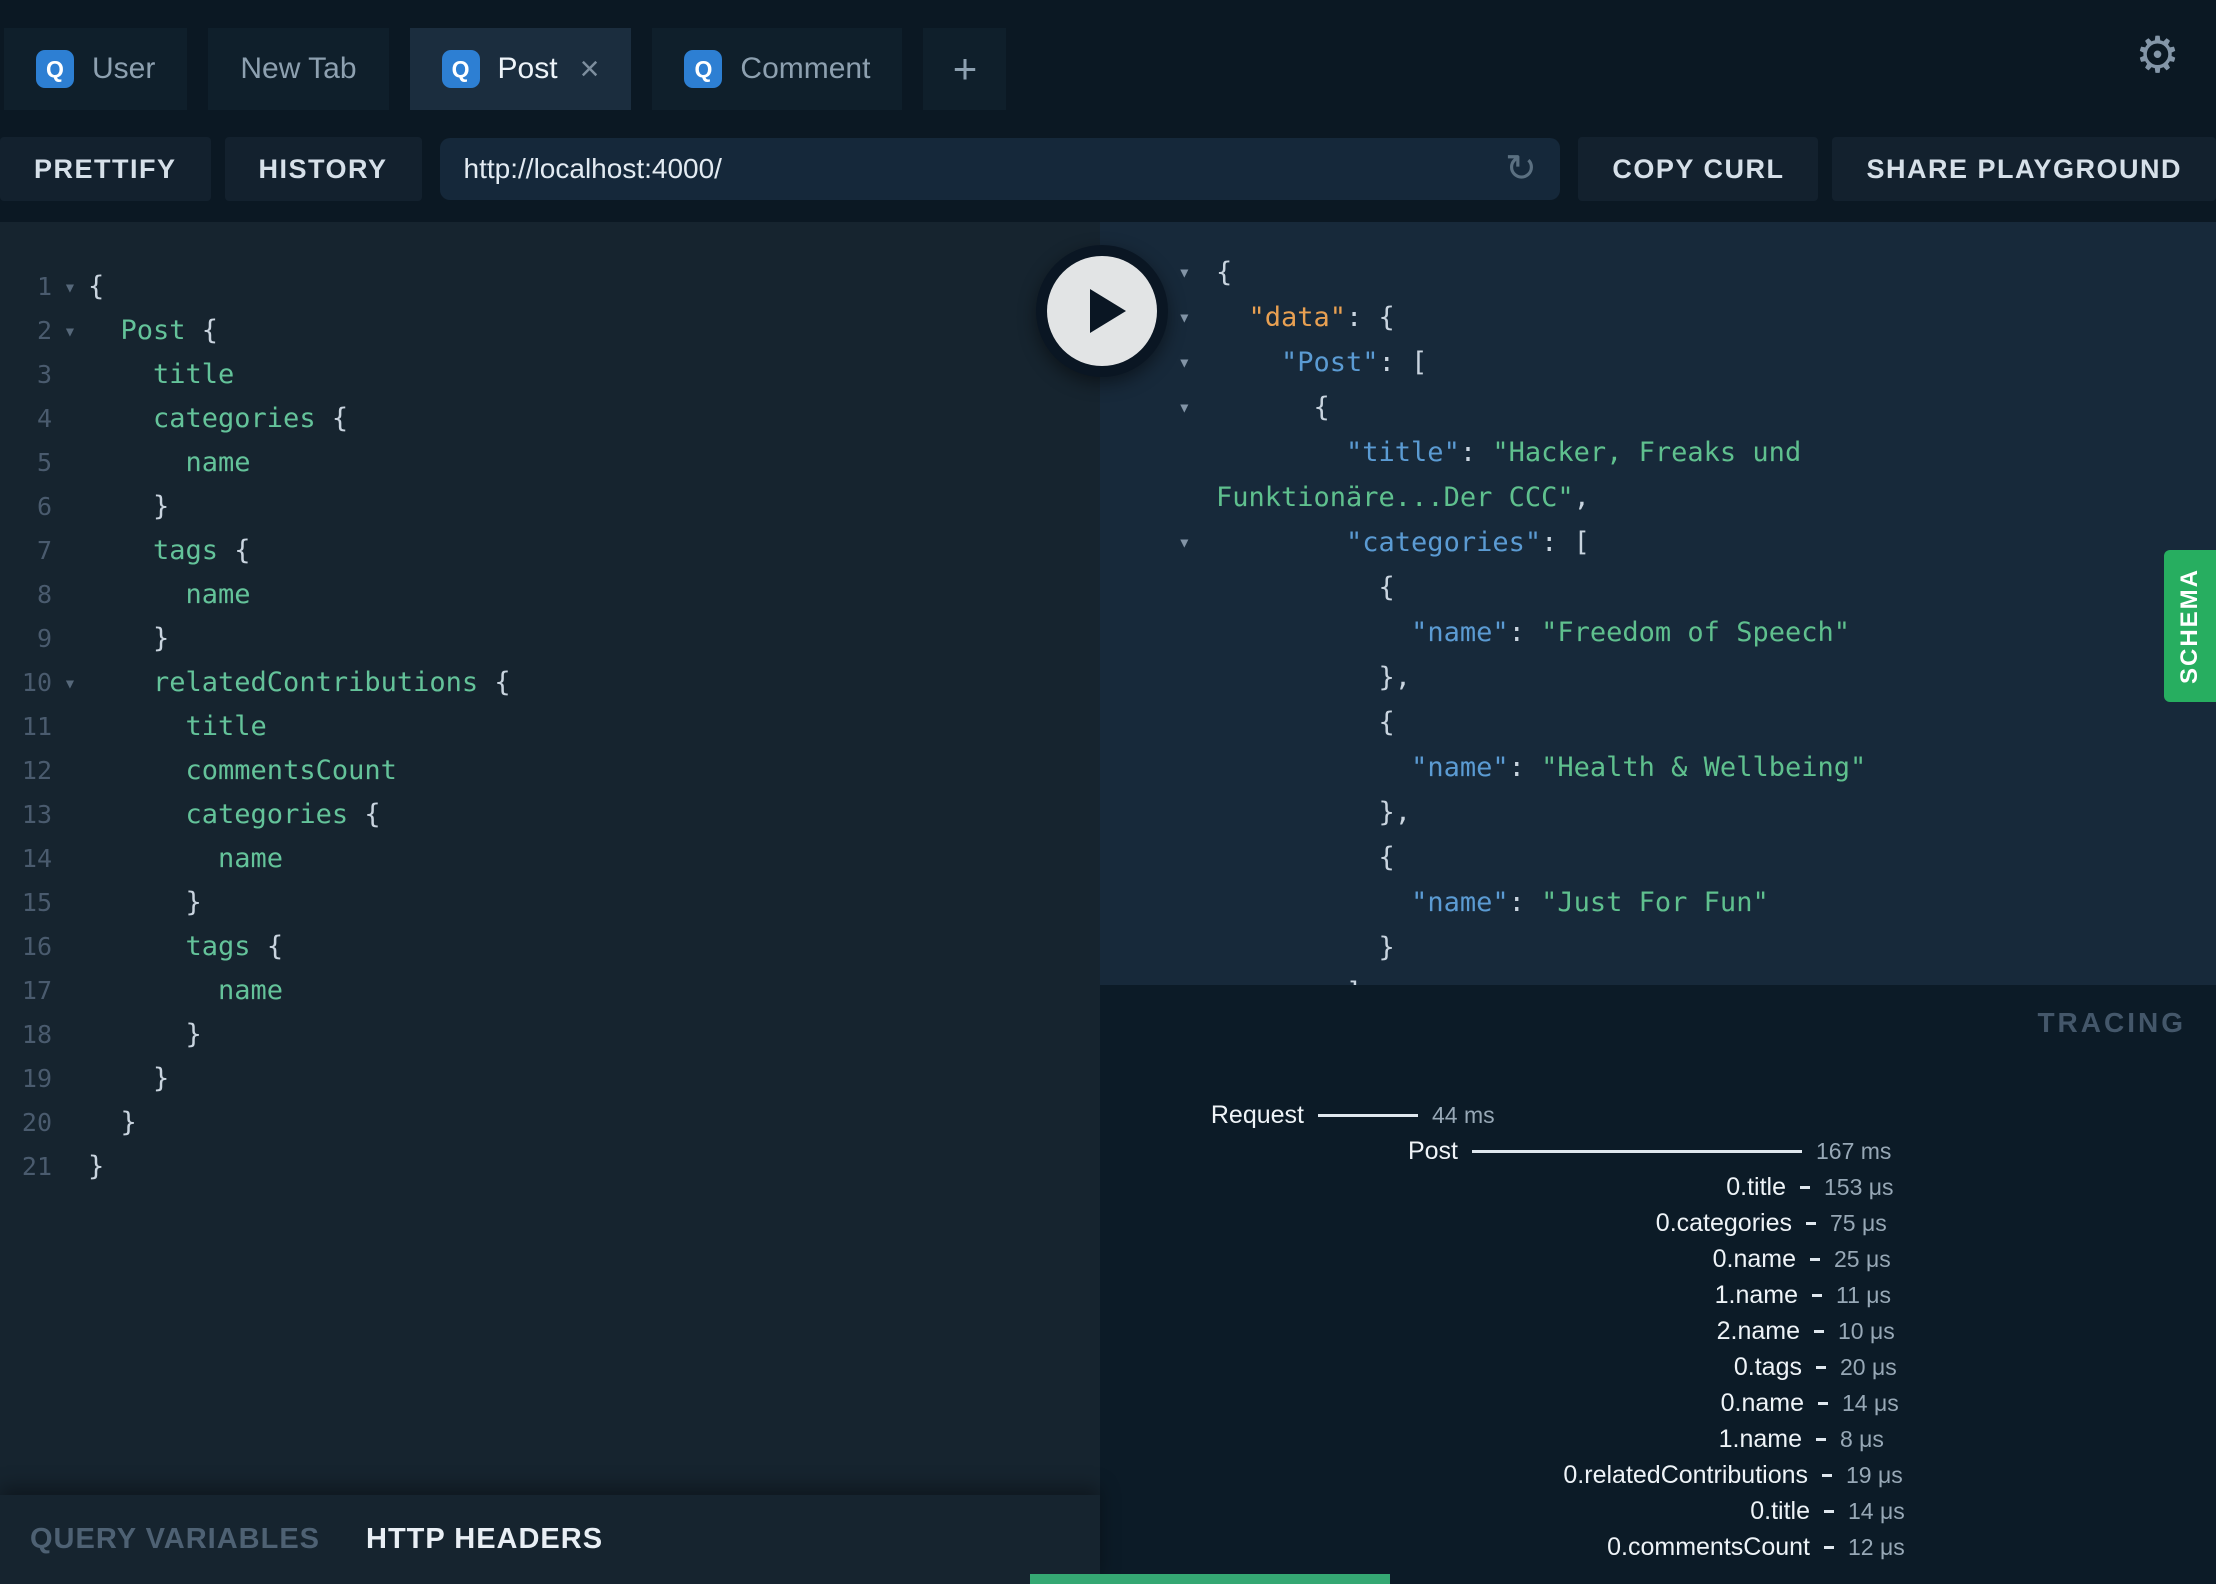  What do you see at coordinates (484, 1539) in the screenshot?
I see `http-headers-tab: HTTP HEADERS` at bounding box center [484, 1539].